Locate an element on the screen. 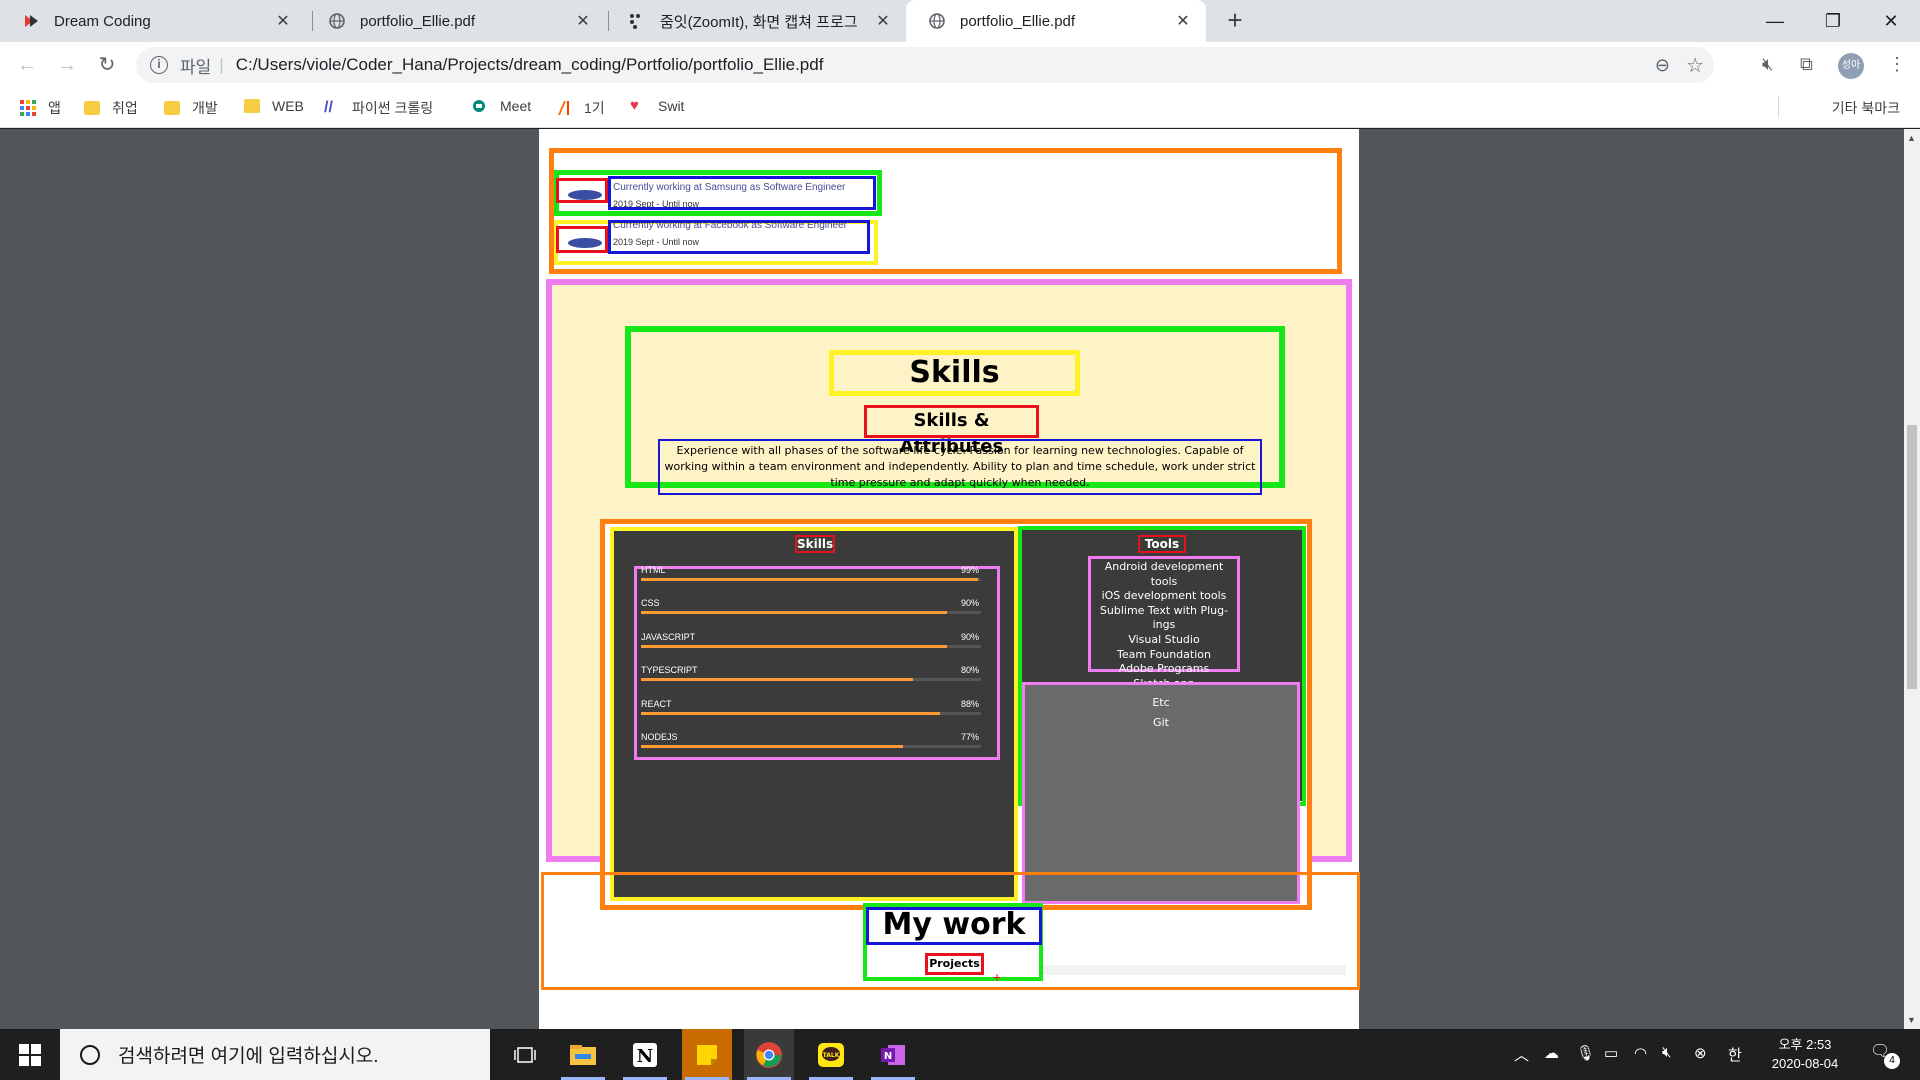 Image resolution: width=1920 pixels, height=1080 pixels. zoomit-icon is located at coordinates (637, 21).